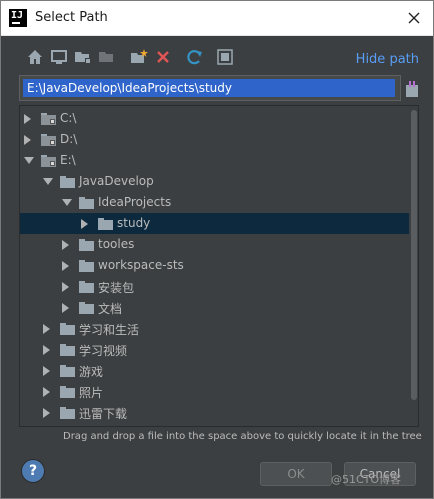  What do you see at coordinates (214, 160) in the screenshot?
I see `tree-row: E:\` at bounding box center [214, 160].